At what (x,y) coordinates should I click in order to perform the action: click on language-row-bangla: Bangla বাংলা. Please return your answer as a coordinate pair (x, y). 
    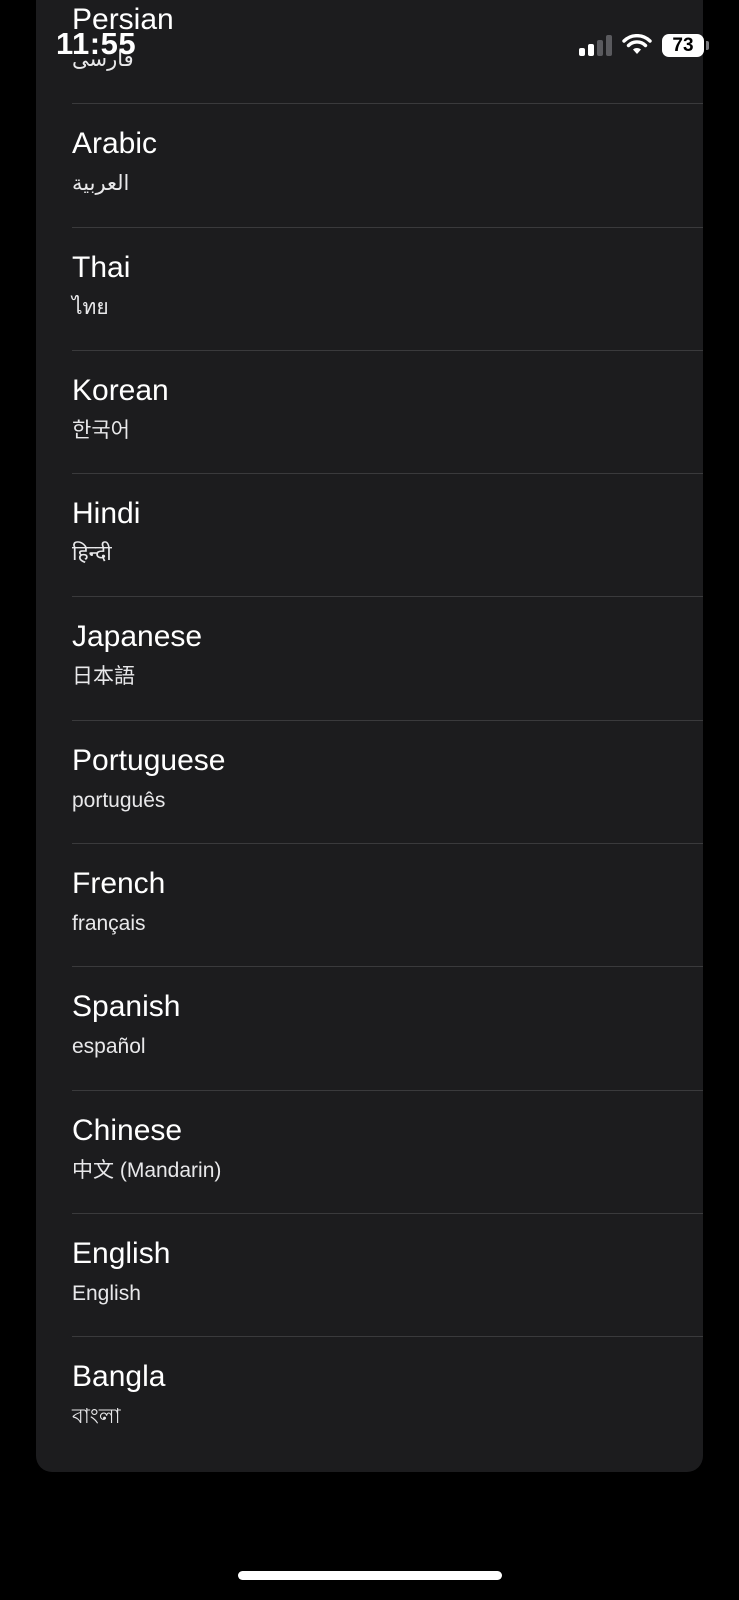
    Looking at the image, I should click on (387, 1397).